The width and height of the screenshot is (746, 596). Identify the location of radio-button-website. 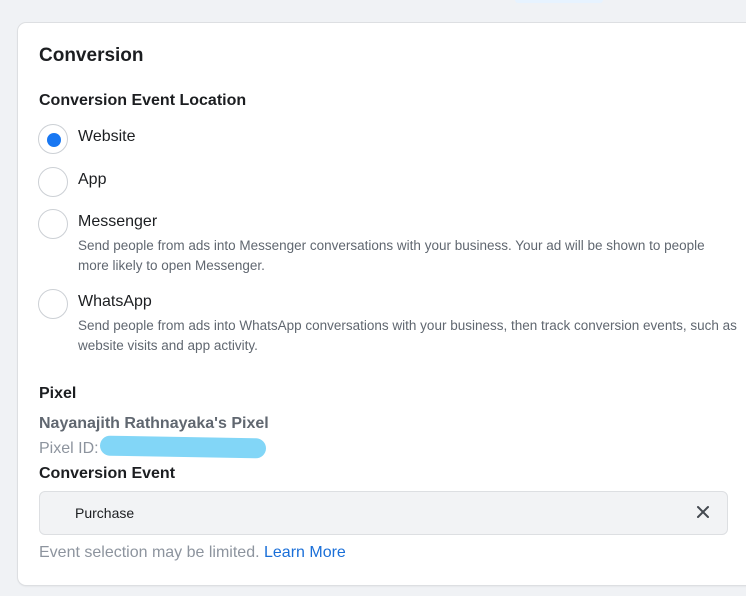
(53, 139).